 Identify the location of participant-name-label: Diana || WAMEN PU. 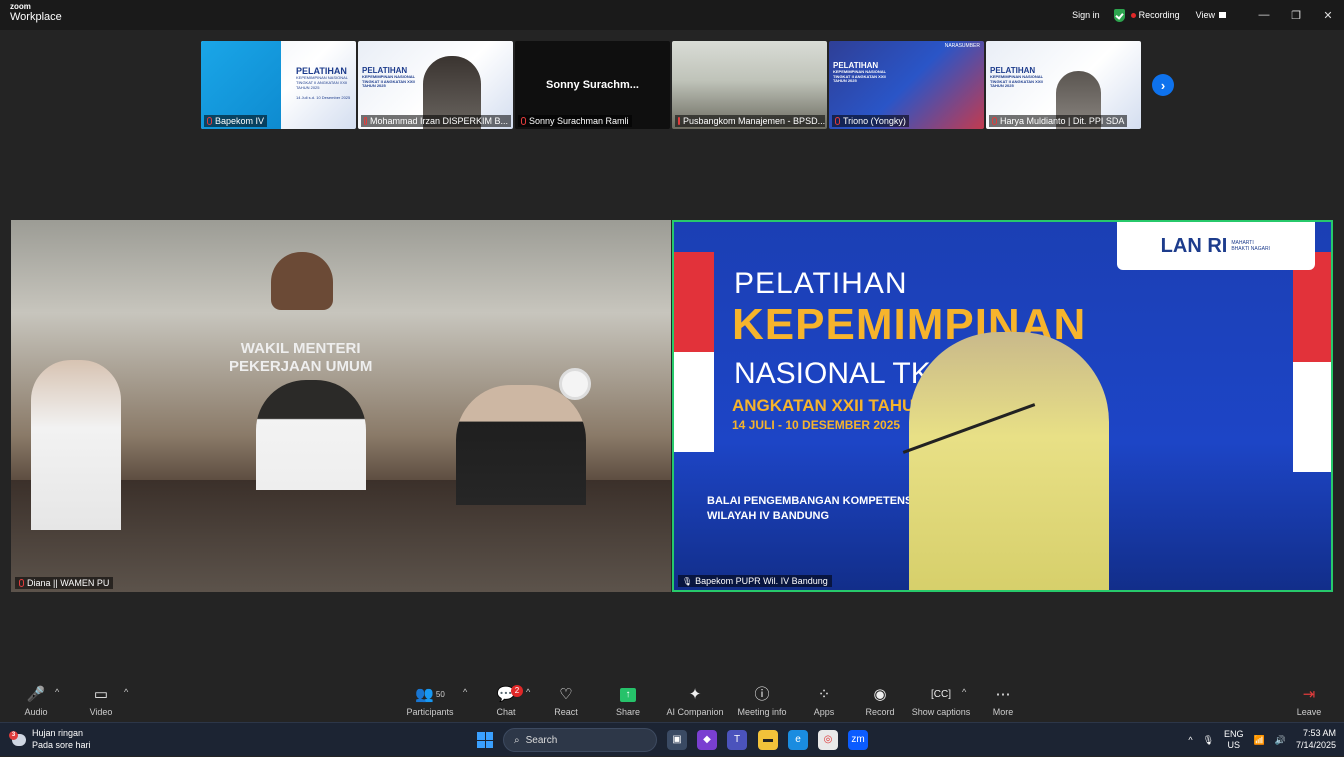
(64, 583).